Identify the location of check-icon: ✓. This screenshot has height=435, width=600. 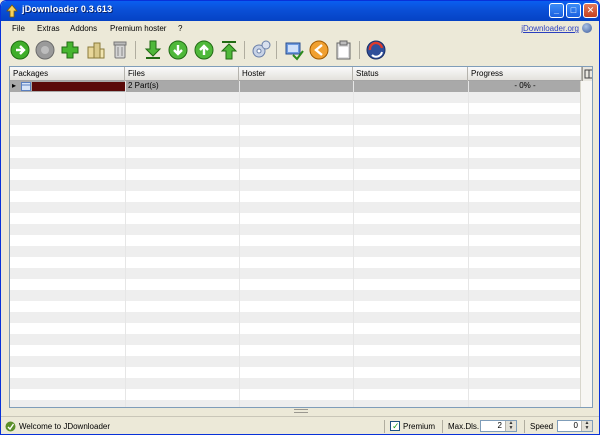
(396, 426).